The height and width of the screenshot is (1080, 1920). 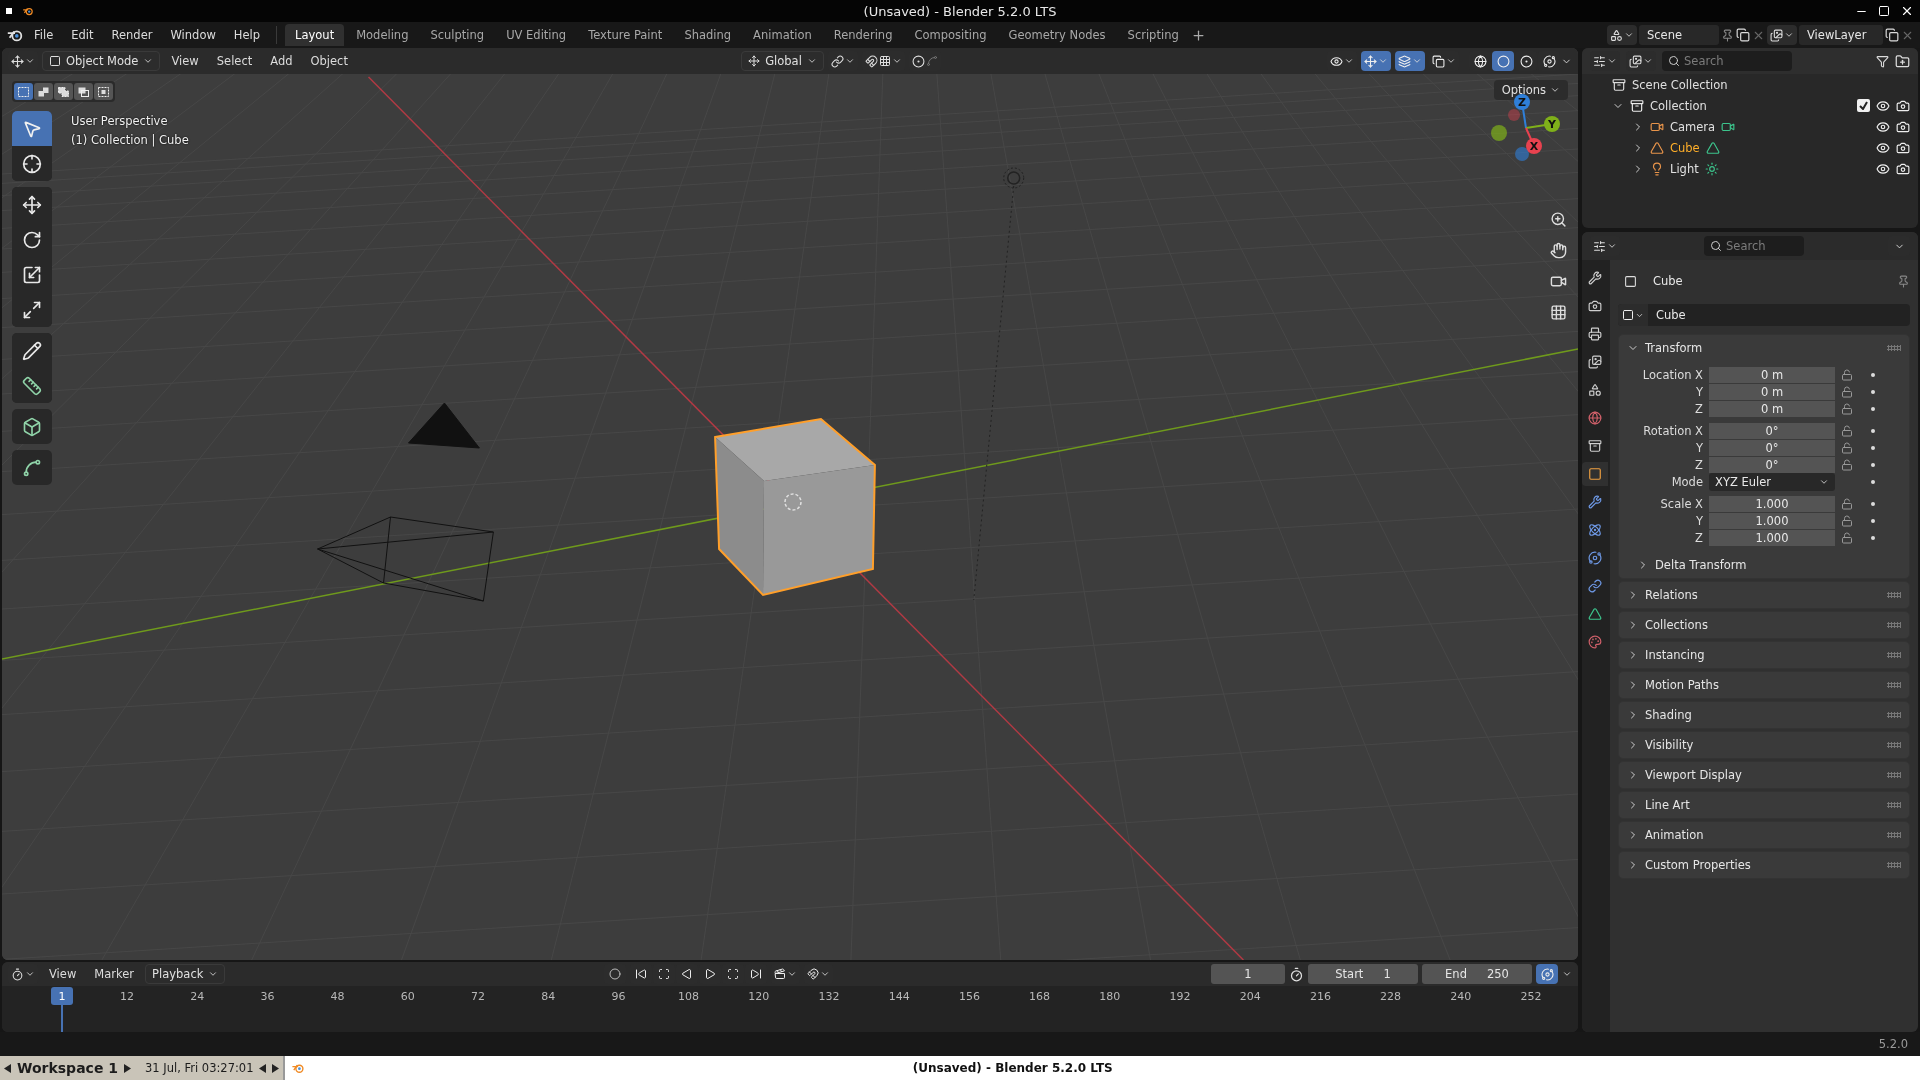 I want to click on menu-item: Object, so click(x=329, y=61).